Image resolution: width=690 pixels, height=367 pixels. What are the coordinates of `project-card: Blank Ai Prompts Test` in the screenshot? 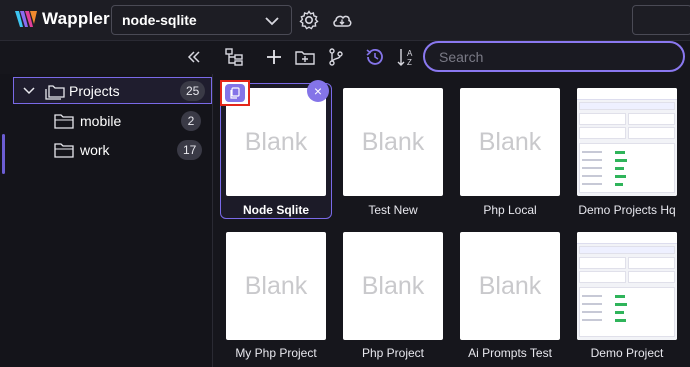 It's located at (516, 298).